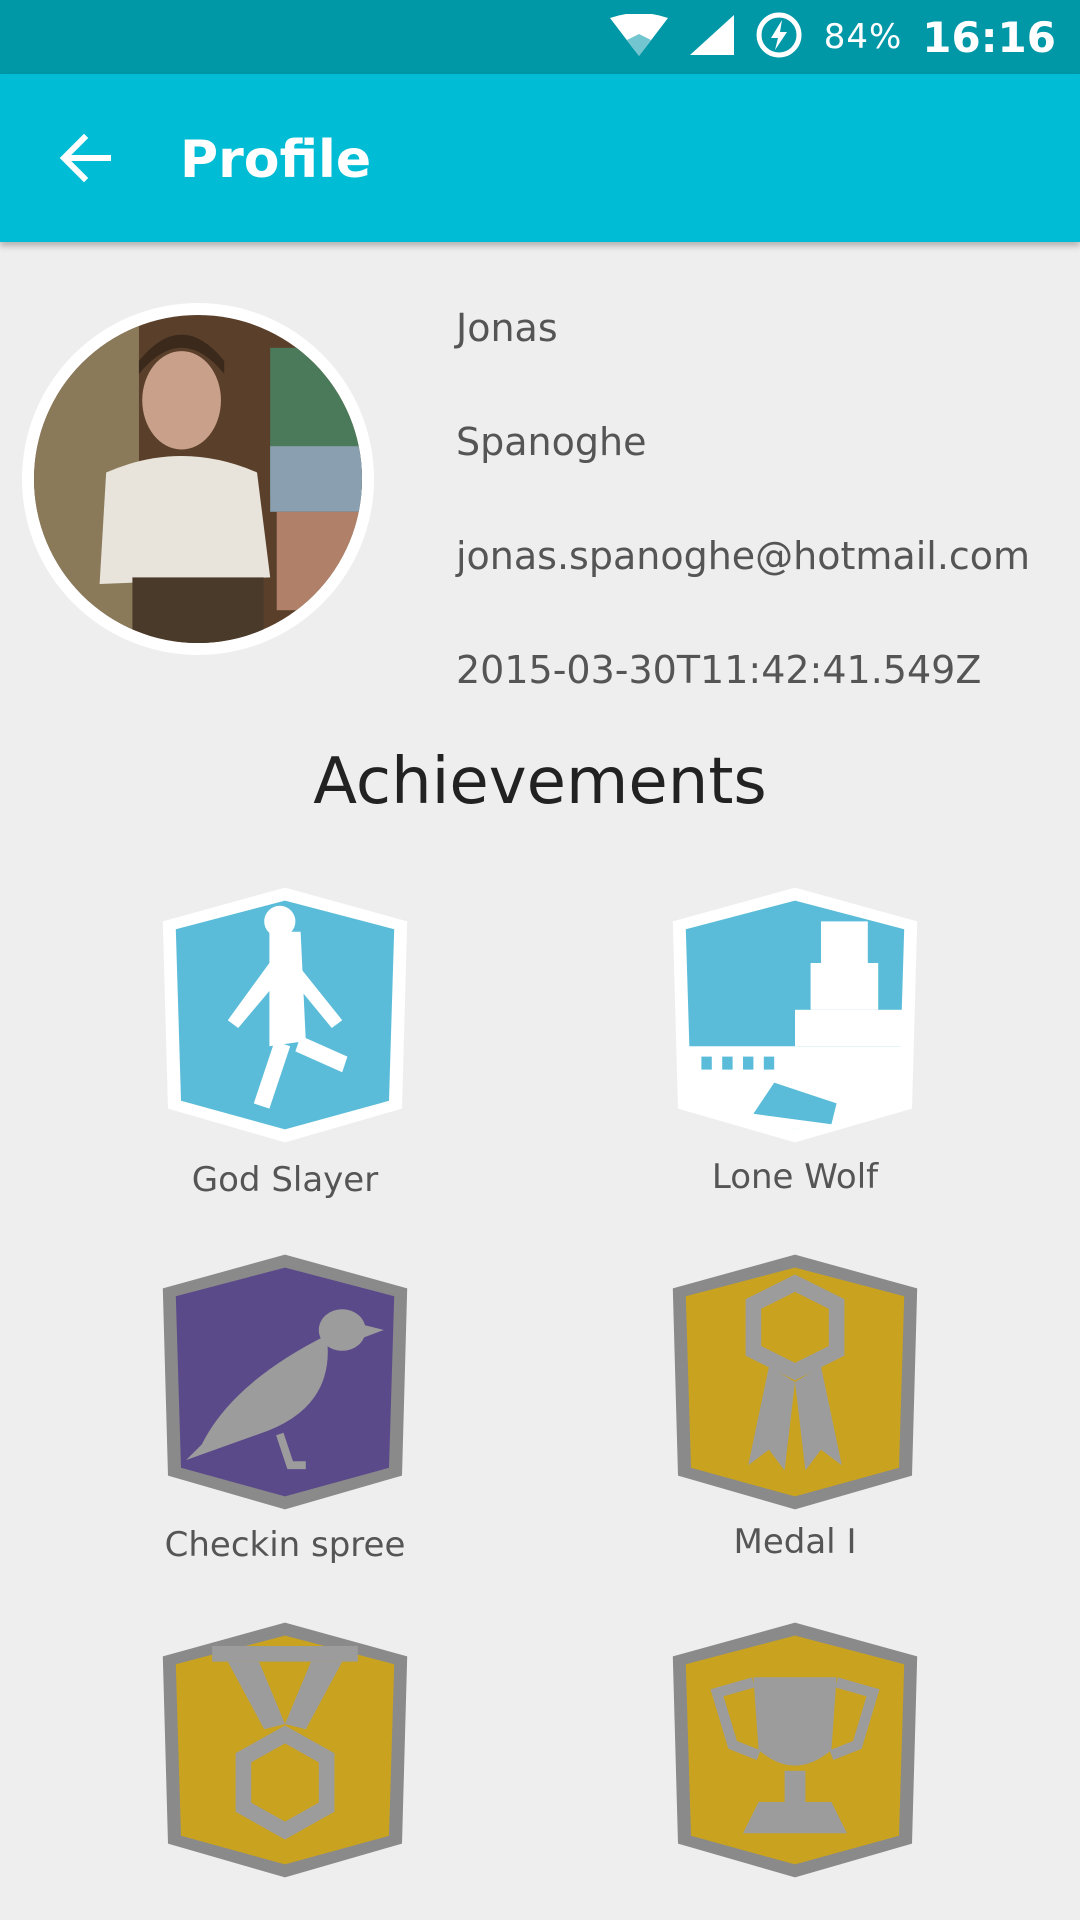 The width and height of the screenshot is (1080, 1920). I want to click on first-name: Jonas, so click(507, 328).